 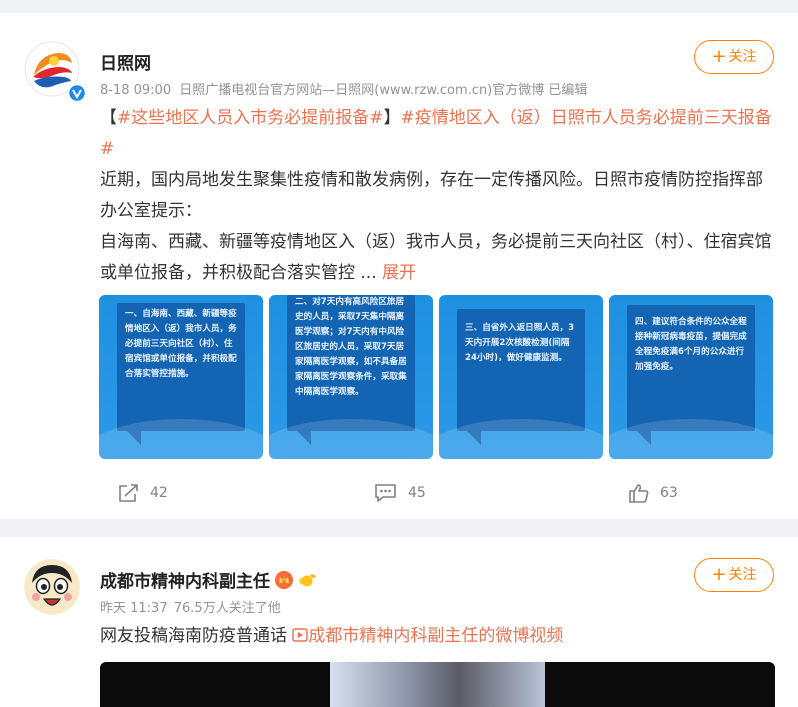 I want to click on comment-button: 45, so click(x=400, y=493).